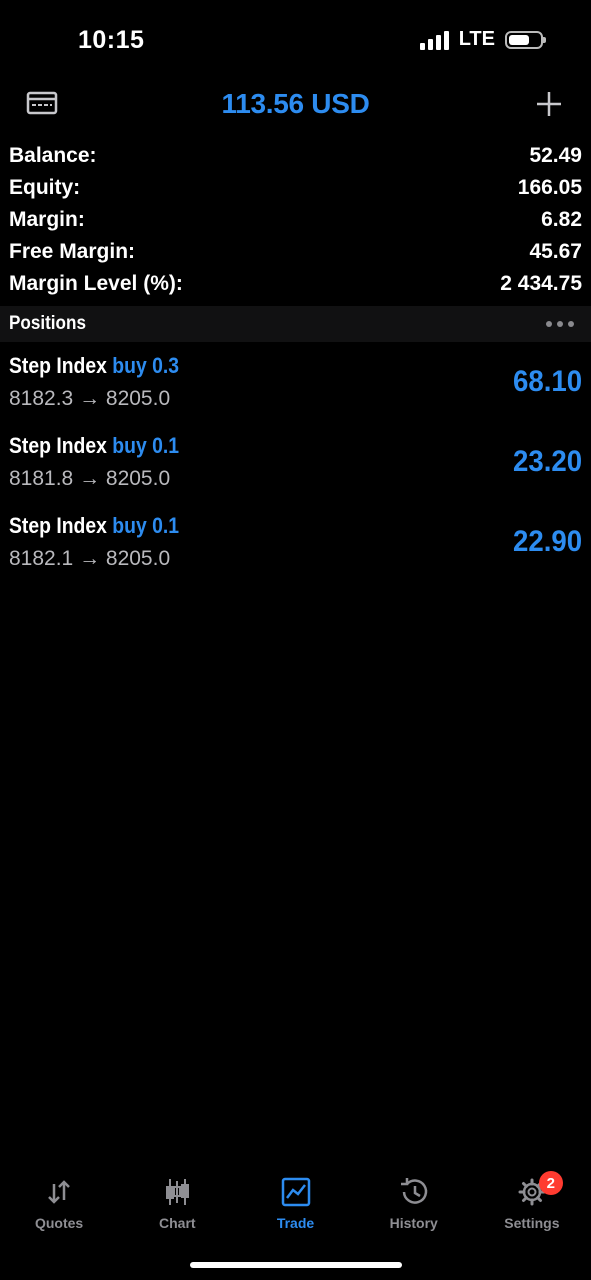 The image size is (591, 1280). I want to click on summary-value: 6.82, so click(561, 219).